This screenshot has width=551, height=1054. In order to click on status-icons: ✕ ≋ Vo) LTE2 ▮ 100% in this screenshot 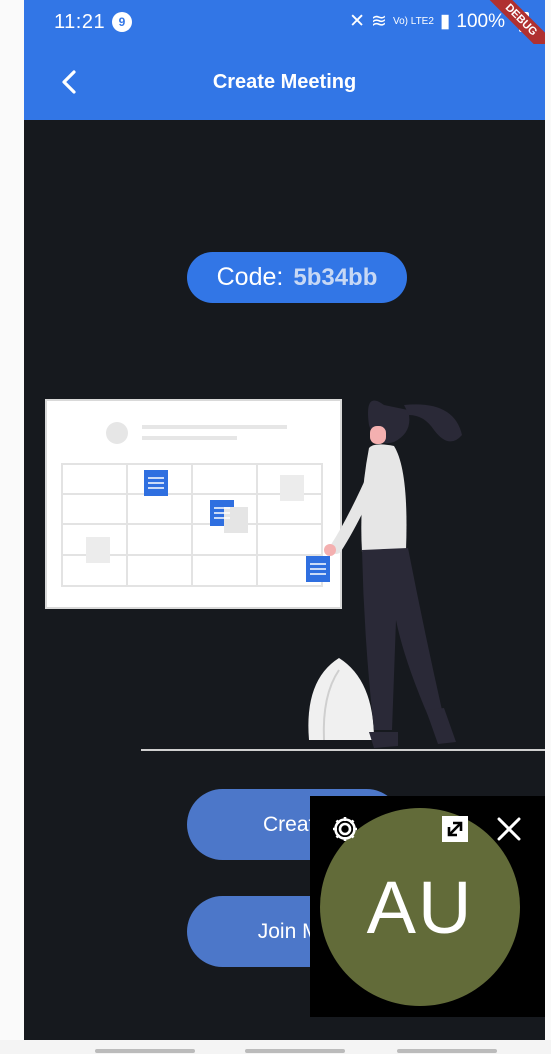, I will do `click(427, 21)`.